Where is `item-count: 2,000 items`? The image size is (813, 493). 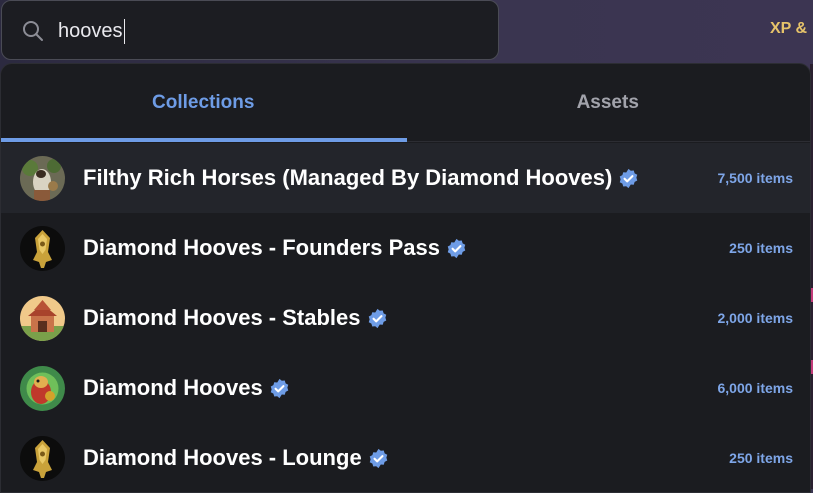
item-count: 2,000 items is located at coordinates (755, 318).